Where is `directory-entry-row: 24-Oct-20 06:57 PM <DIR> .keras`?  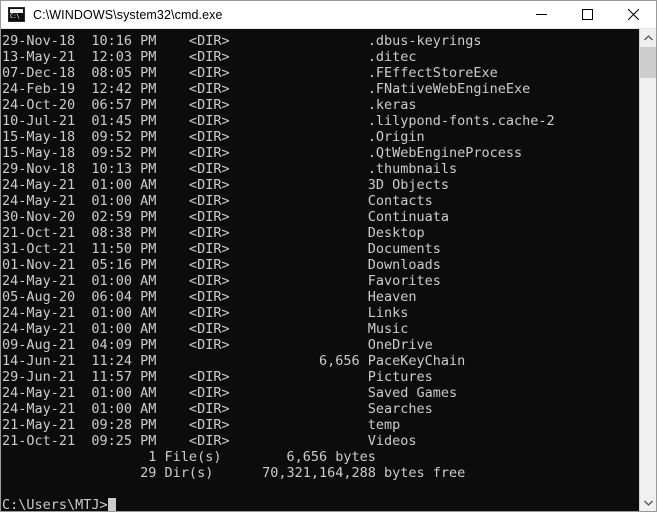
directory-entry-row: 24-Oct-20 06:57 PM <DIR> .keras is located at coordinates (209, 105).